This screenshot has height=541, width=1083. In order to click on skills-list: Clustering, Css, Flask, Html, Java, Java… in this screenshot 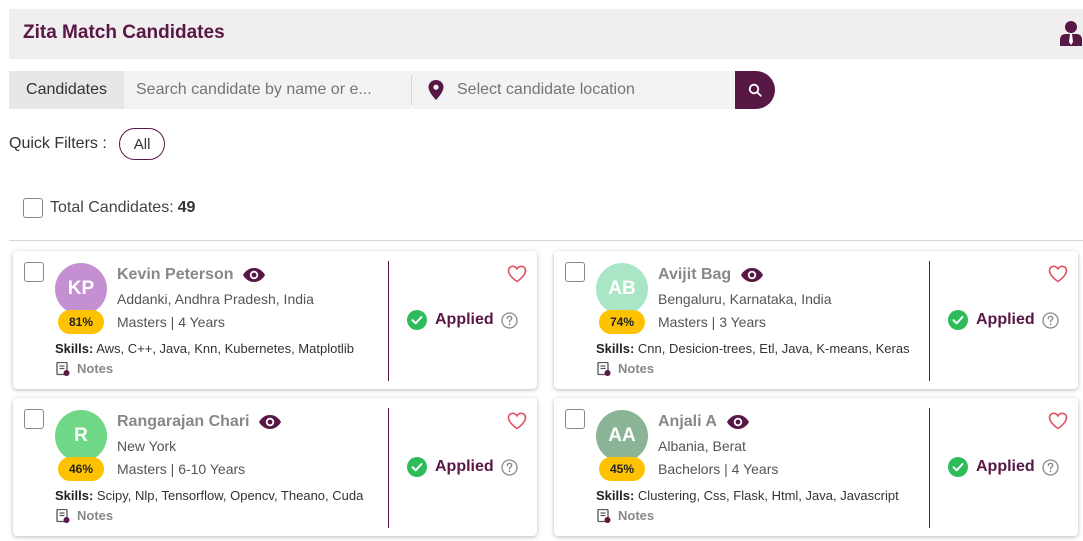, I will do `click(768, 495)`.